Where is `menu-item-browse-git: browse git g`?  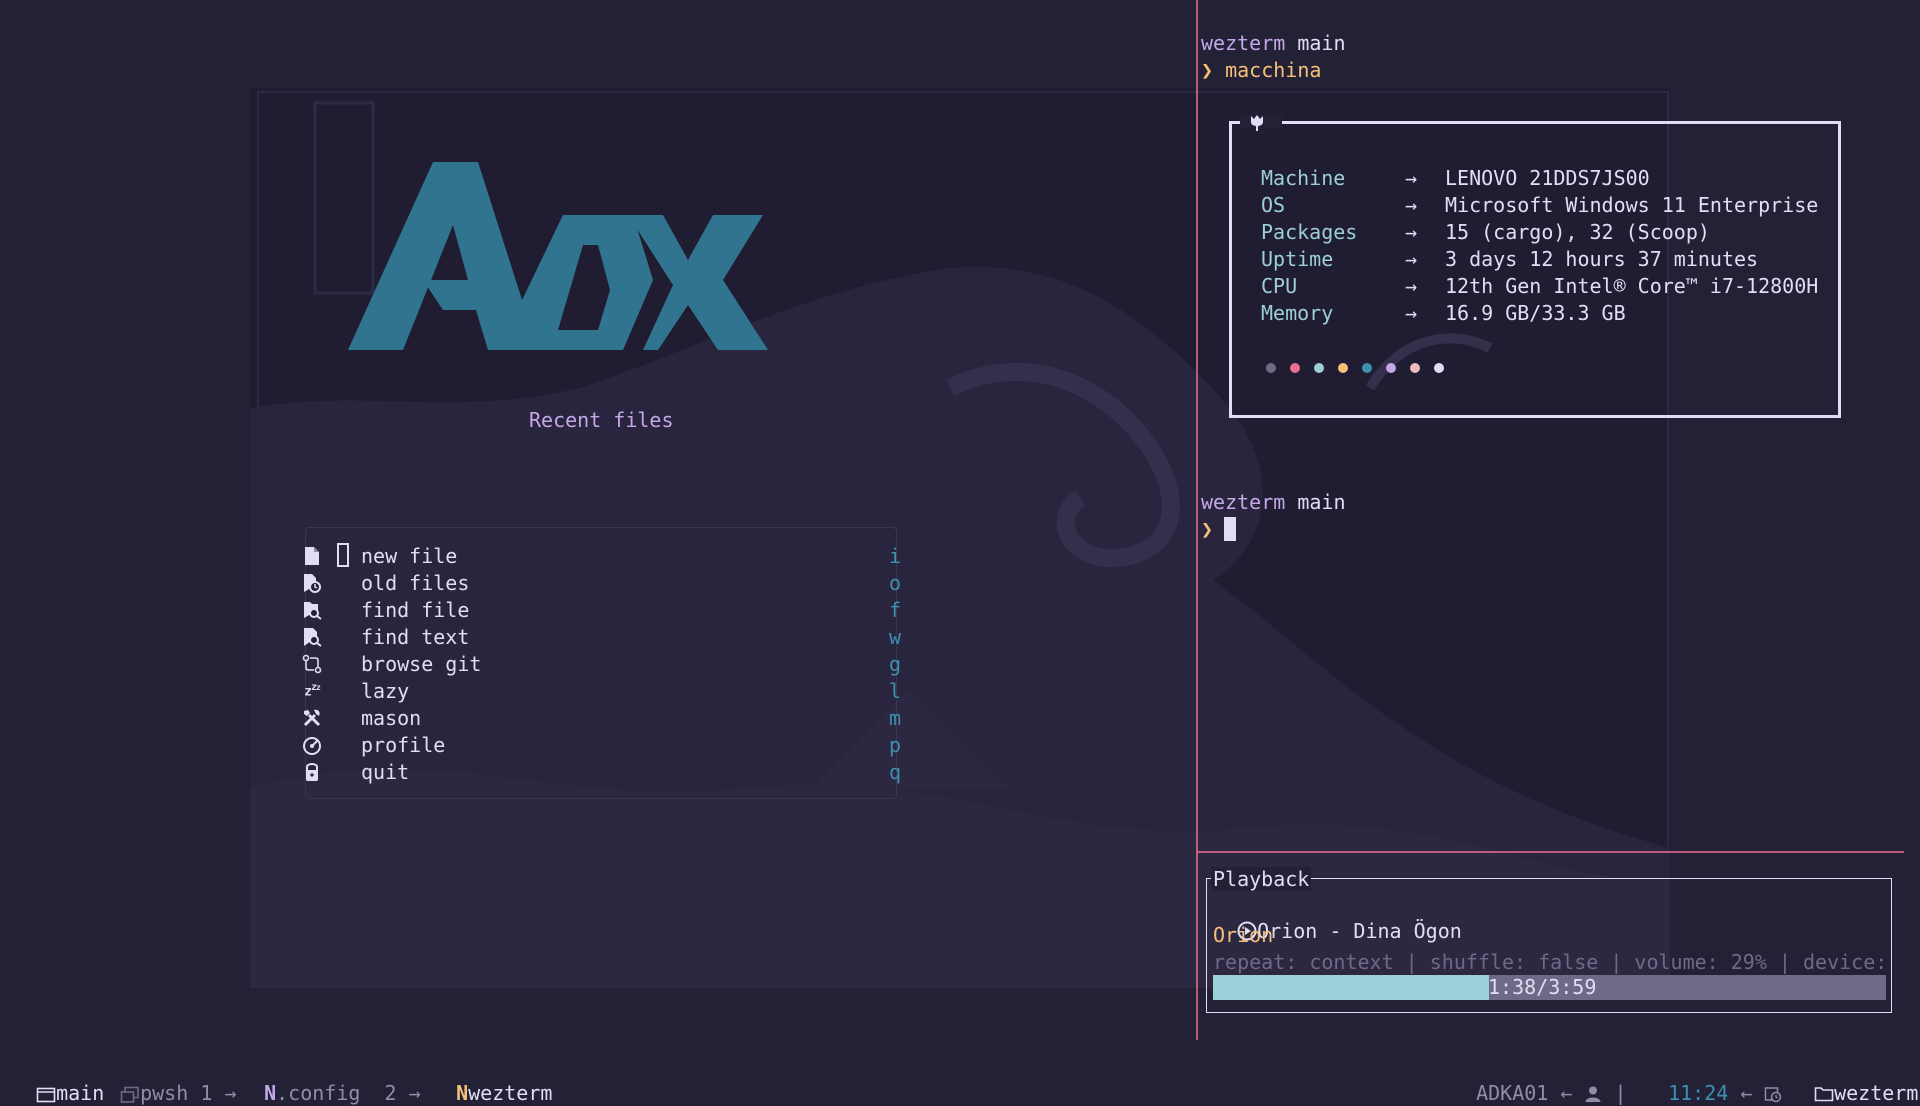
menu-item-browse-git: browse git g is located at coordinates (602, 664).